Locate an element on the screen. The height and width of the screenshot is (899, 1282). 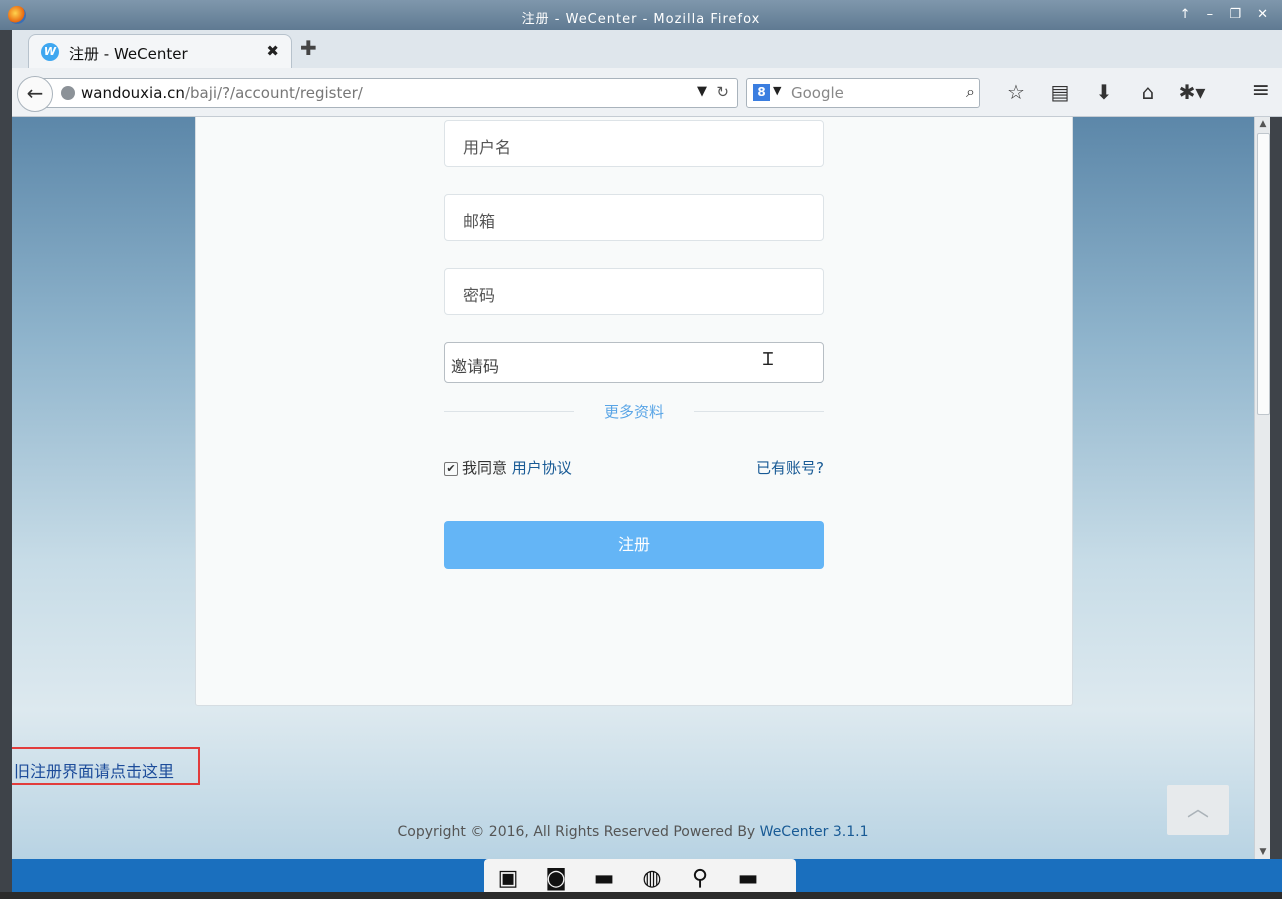
menu-icon: ≡ is located at coordinates (1261, 90).